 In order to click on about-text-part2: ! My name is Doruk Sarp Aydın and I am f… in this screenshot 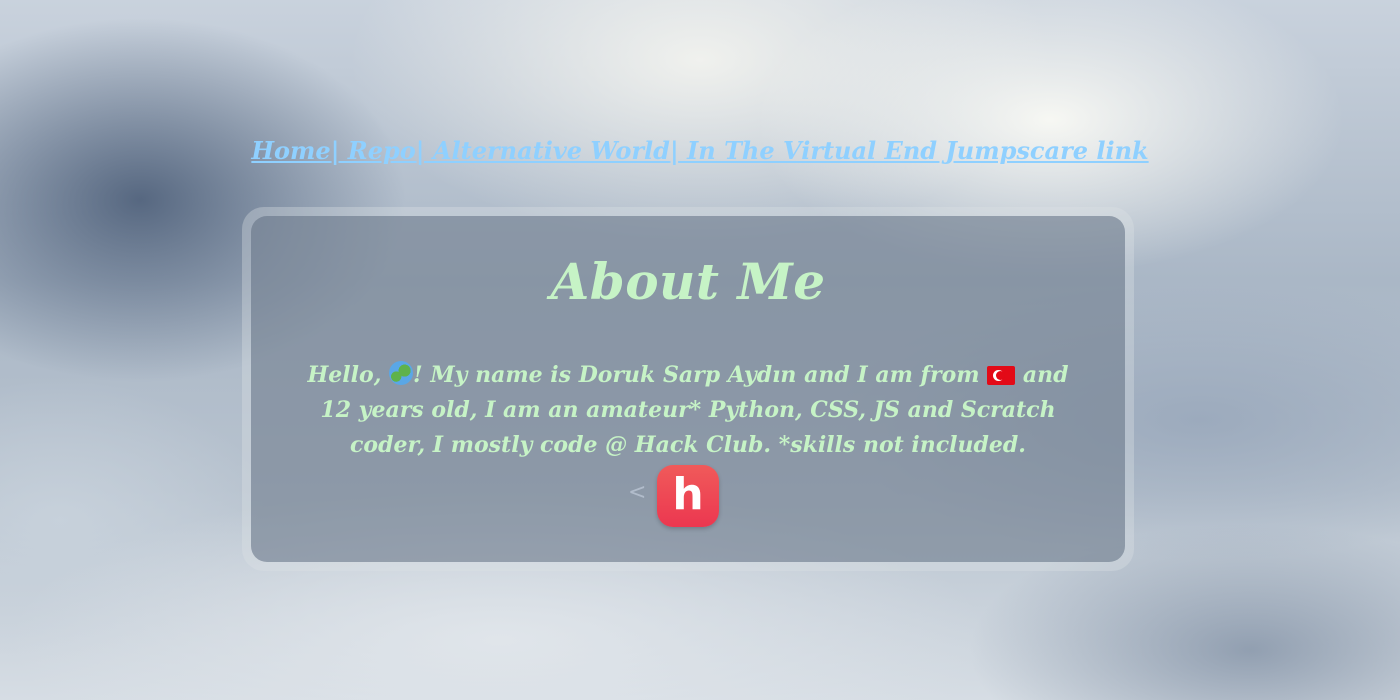, I will do `click(700, 375)`.